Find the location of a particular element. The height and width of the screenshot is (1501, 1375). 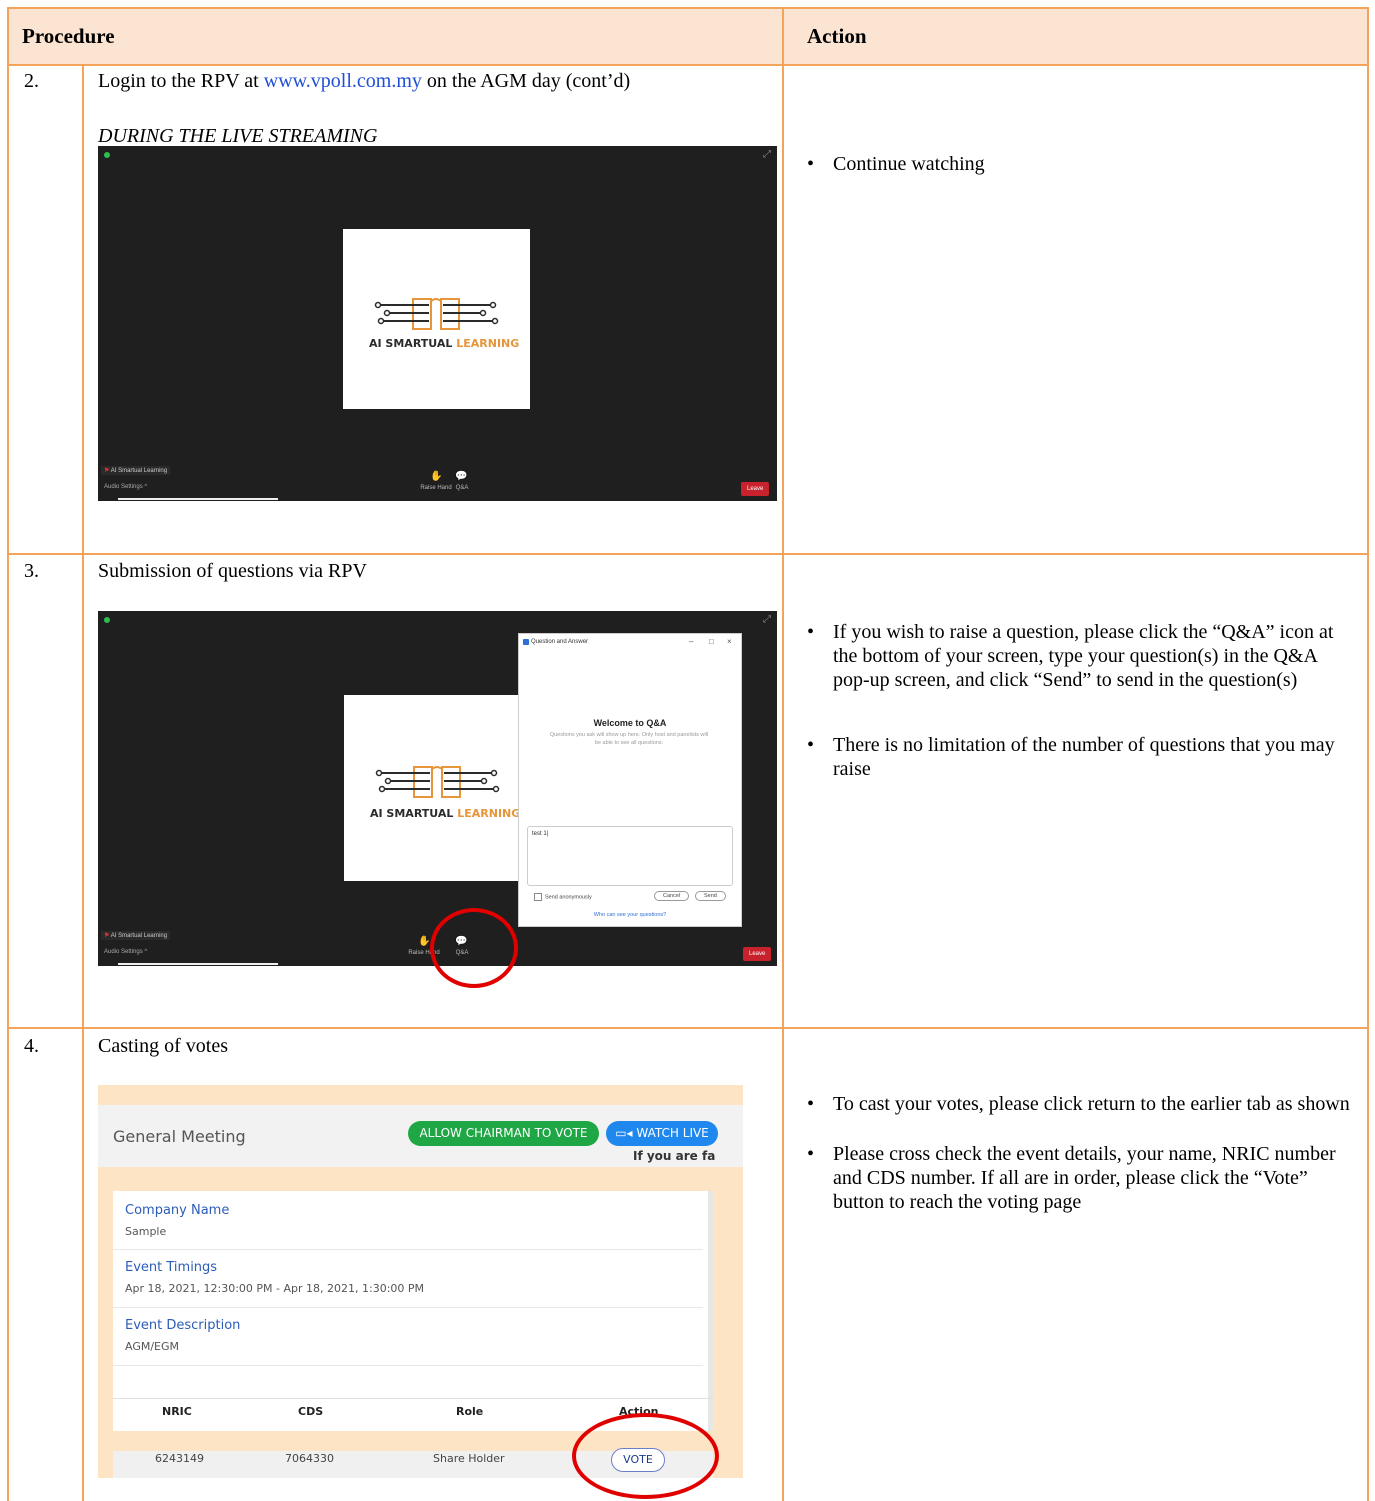

zoom-app-icon is located at coordinates (526, 642).